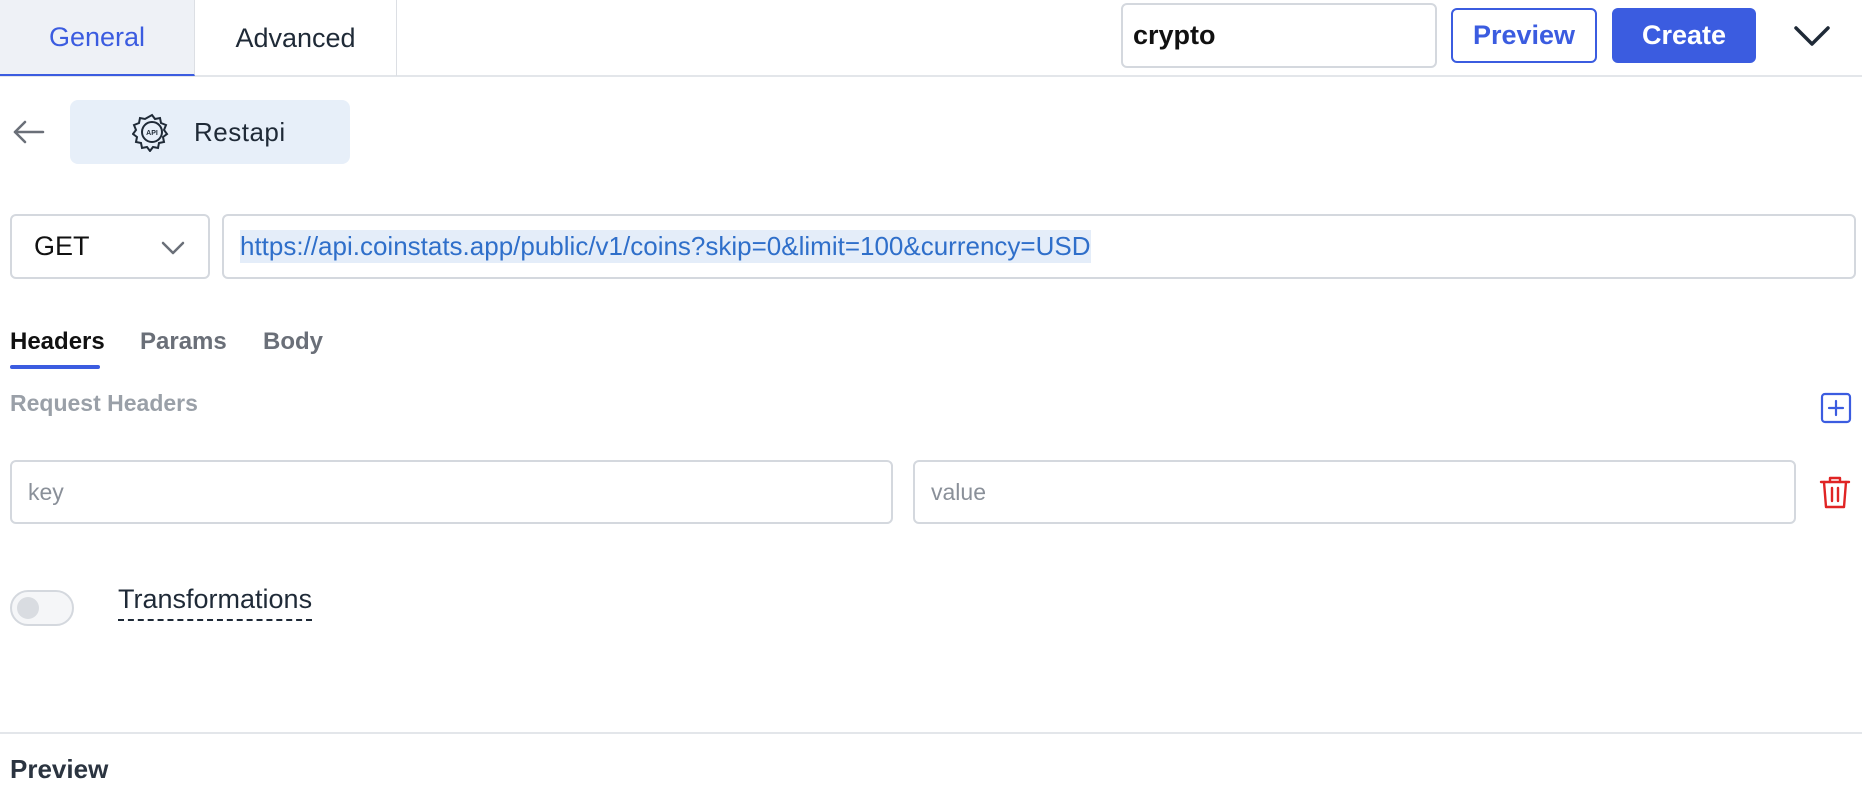 The image size is (1862, 794). I want to click on preview-section-title: Preview, so click(59, 769).